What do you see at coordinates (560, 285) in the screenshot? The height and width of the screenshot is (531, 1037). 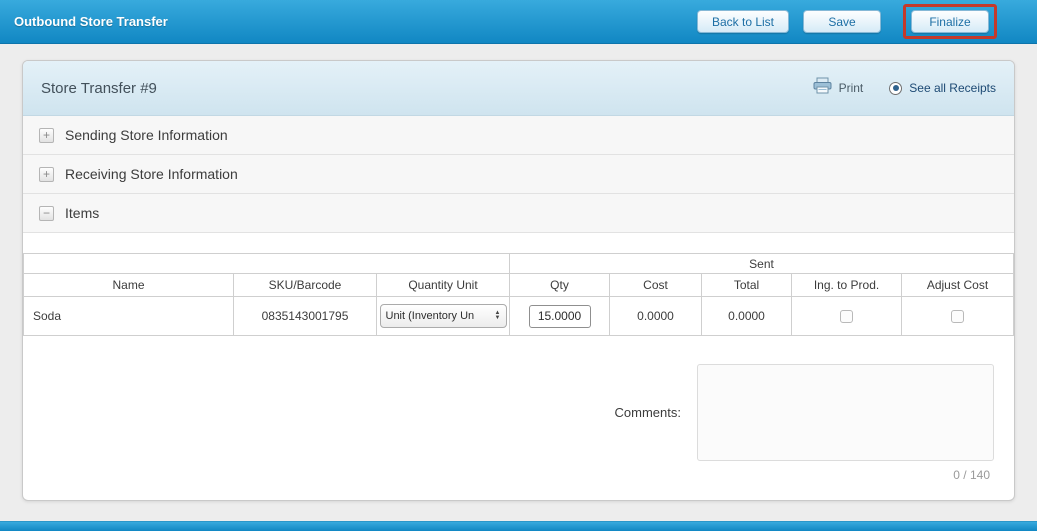 I see `column-header-qty: Qty` at bounding box center [560, 285].